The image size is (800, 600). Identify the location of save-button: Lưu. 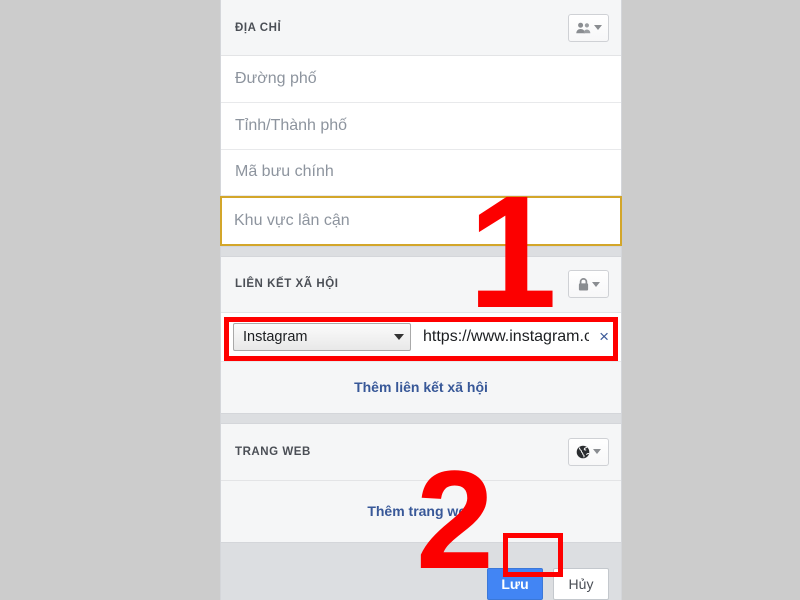
(515, 583).